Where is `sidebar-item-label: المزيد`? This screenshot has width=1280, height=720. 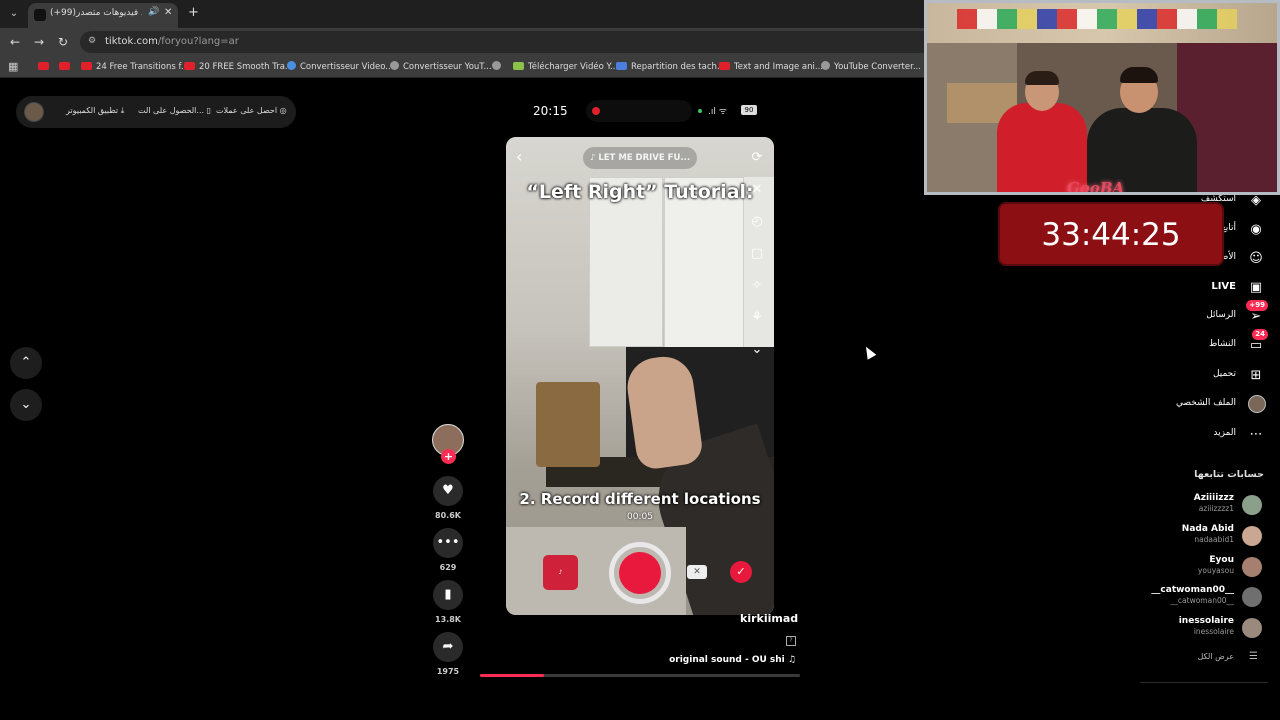
sidebar-item-label: المزيد is located at coordinates (1224, 433).